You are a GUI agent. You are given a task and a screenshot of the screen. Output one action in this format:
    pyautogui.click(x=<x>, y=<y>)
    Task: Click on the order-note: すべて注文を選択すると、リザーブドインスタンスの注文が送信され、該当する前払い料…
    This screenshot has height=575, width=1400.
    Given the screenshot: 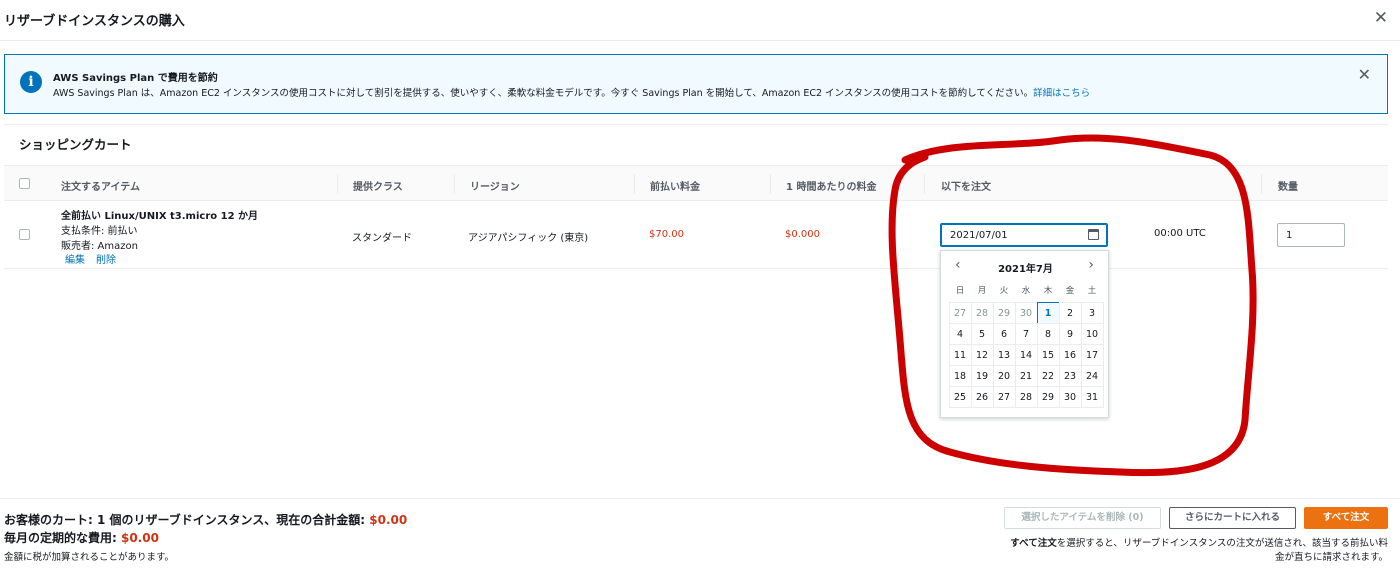 What is the action you would take?
    pyautogui.click(x=1198, y=551)
    